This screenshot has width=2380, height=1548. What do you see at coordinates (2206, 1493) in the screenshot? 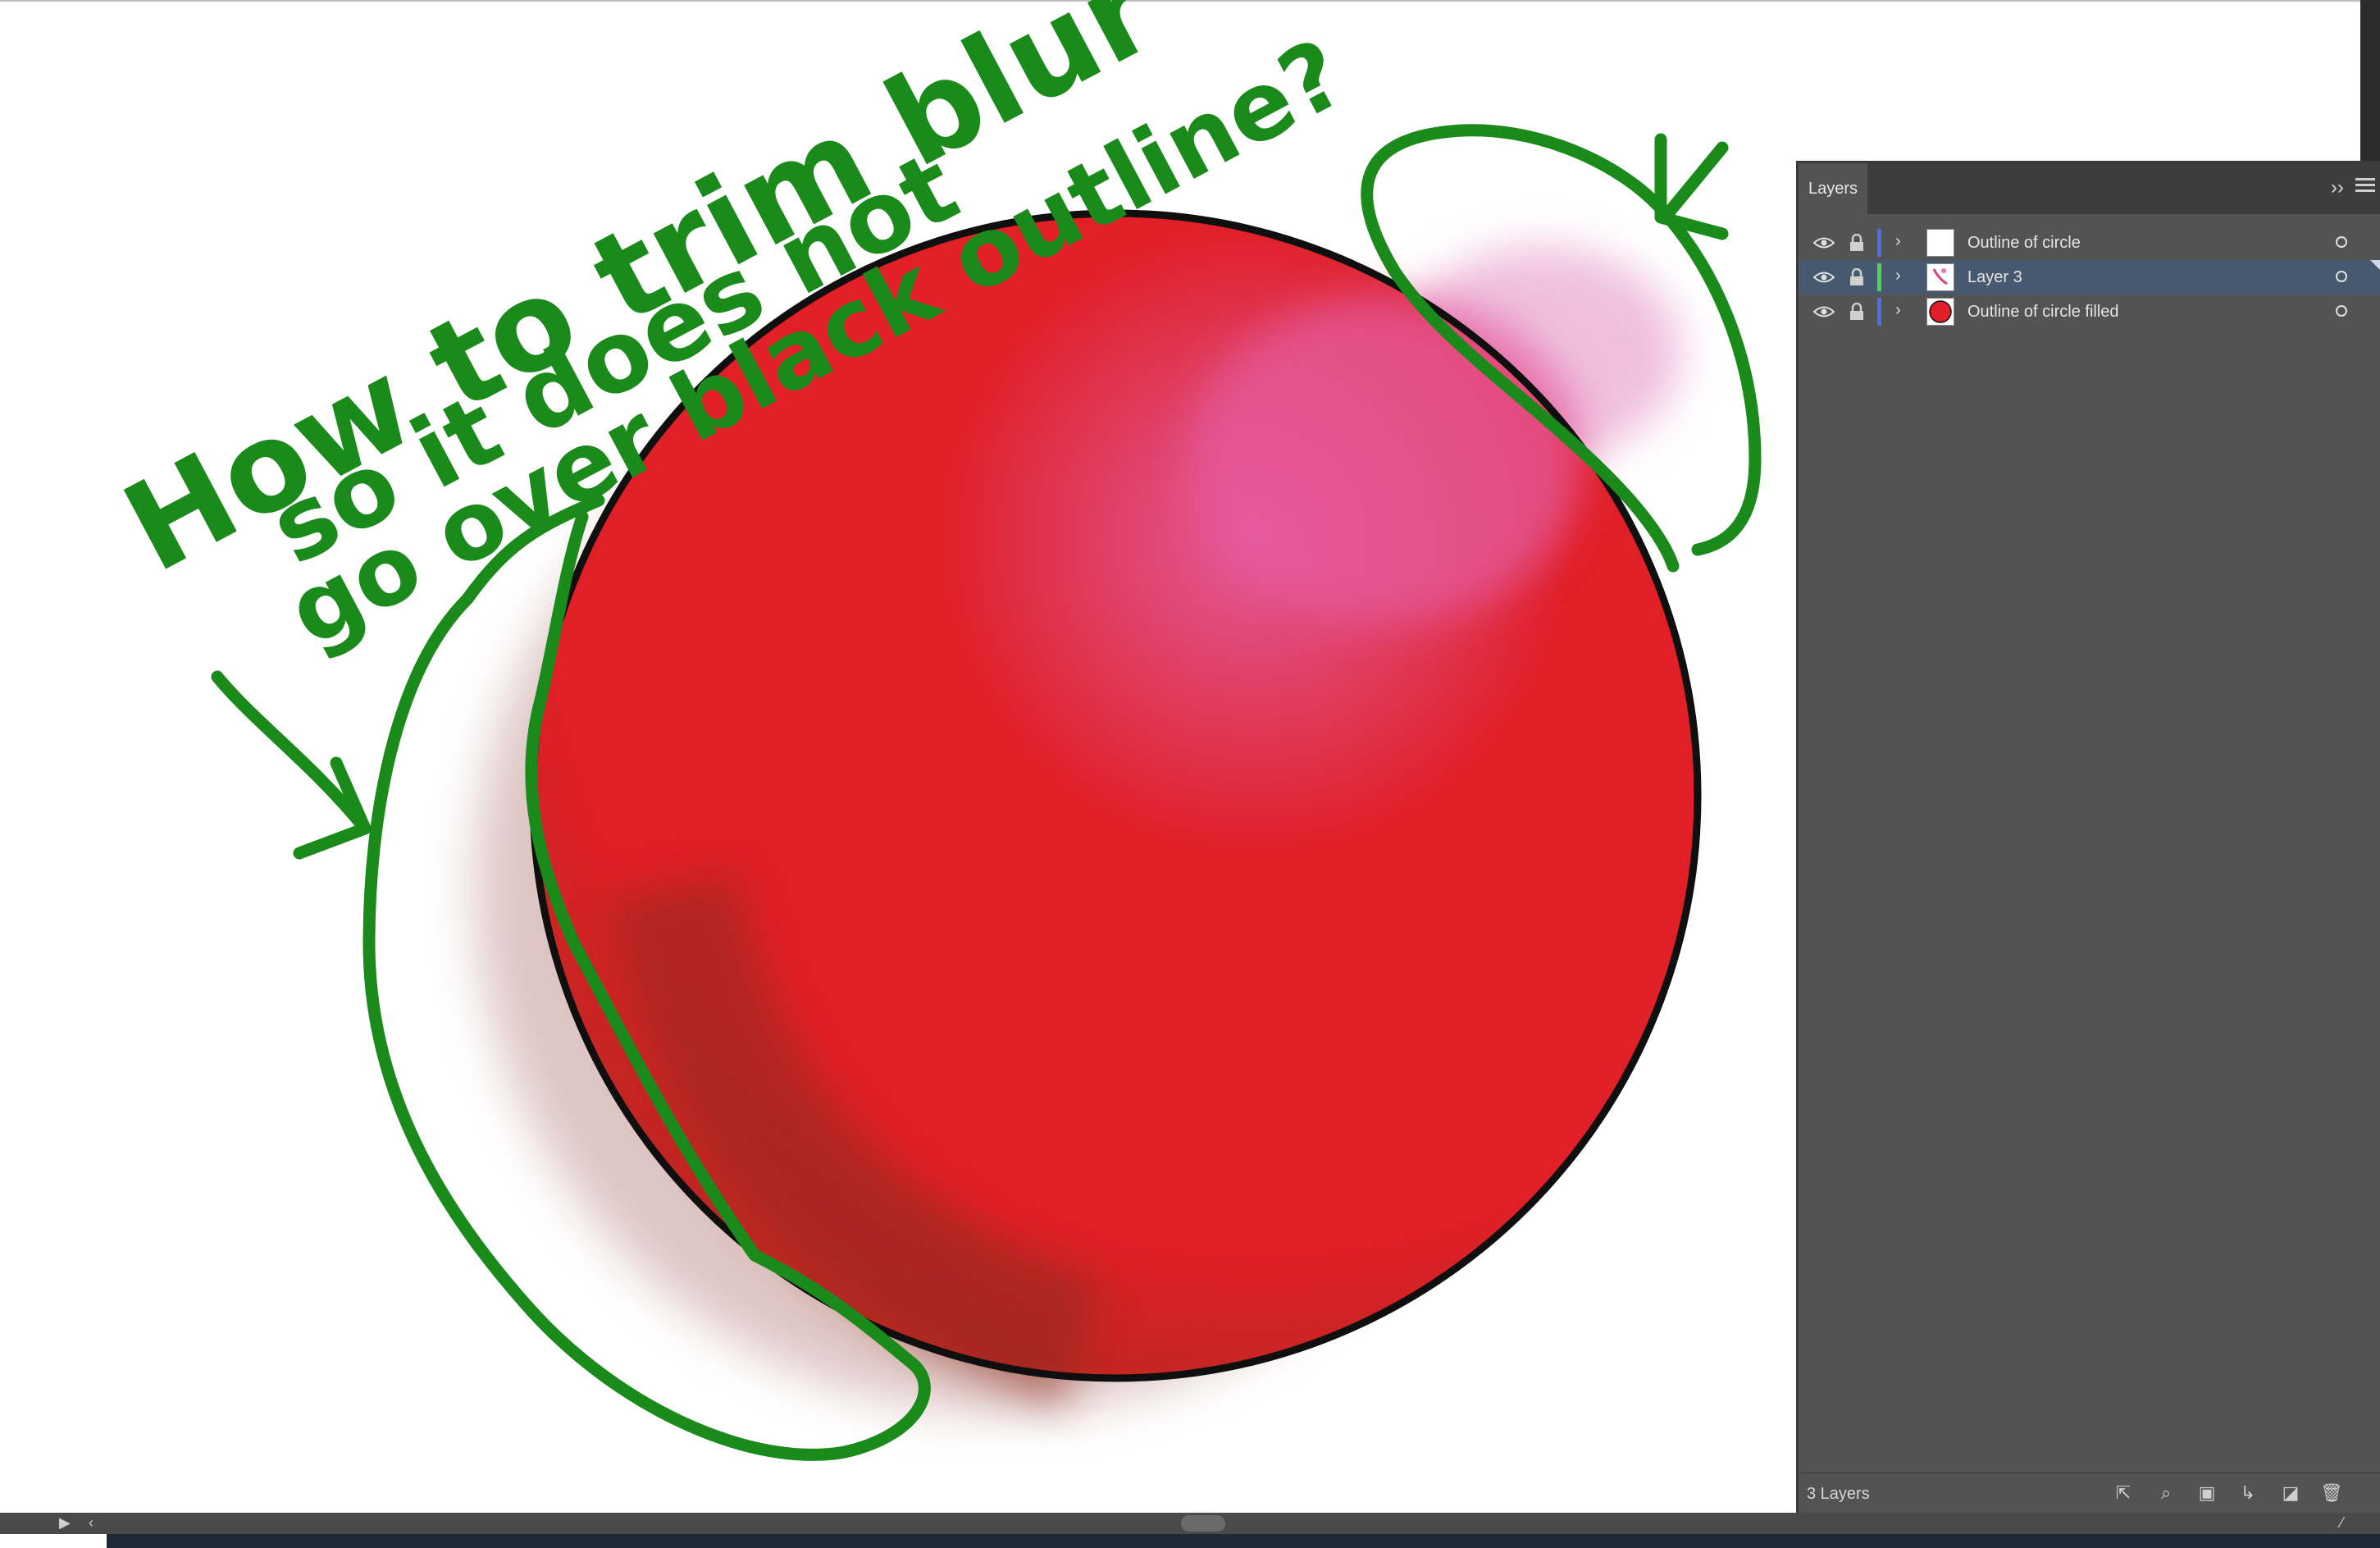
I see `make-clipping-mask-icon: ▣` at bounding box center [2206, 1493].